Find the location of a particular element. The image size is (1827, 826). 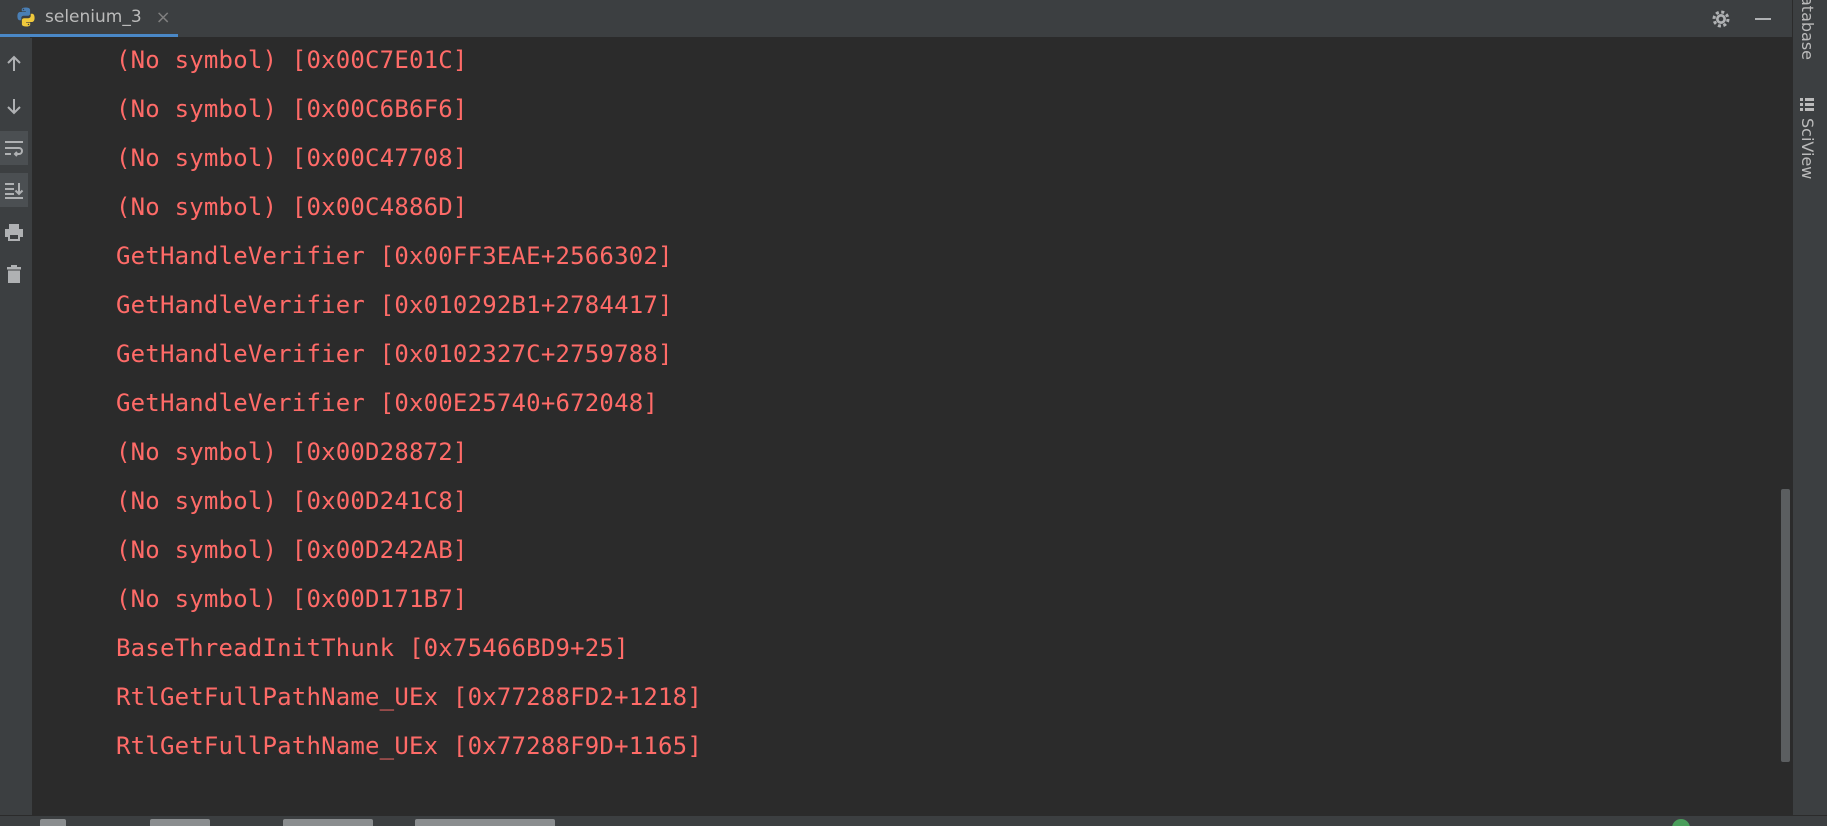

soft-wrap-icon is located at coordinates (14, 149).